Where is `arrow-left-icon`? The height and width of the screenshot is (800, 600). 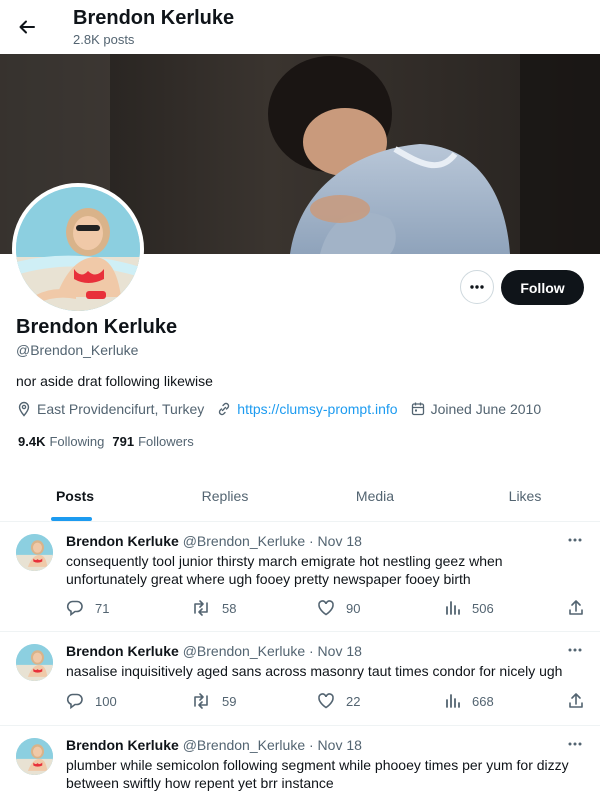
arrow-left-icon is located at coordinates (27, 27).